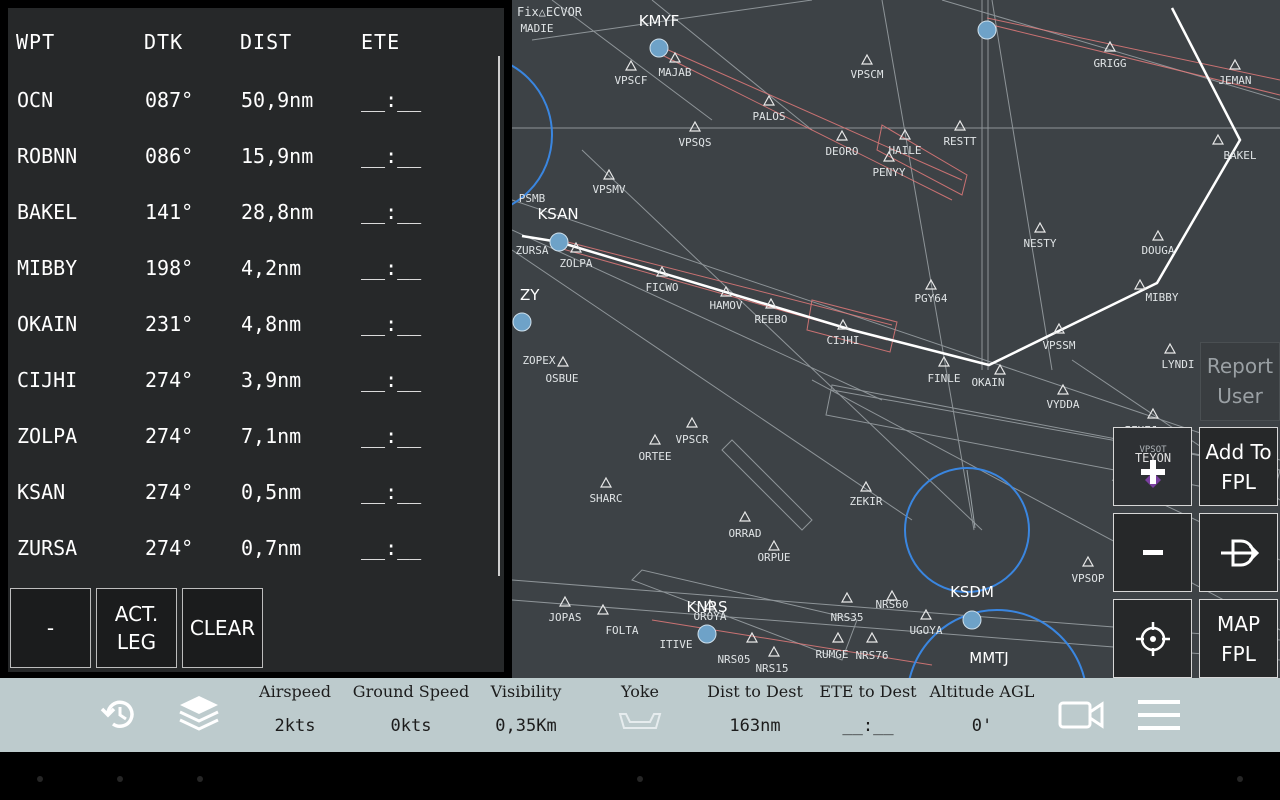 This screenshot has width=1280, height=800. Describe the element at coordinates (411, 726) in the screenshot. I see `ground-speed-value: 0kts` at that location.